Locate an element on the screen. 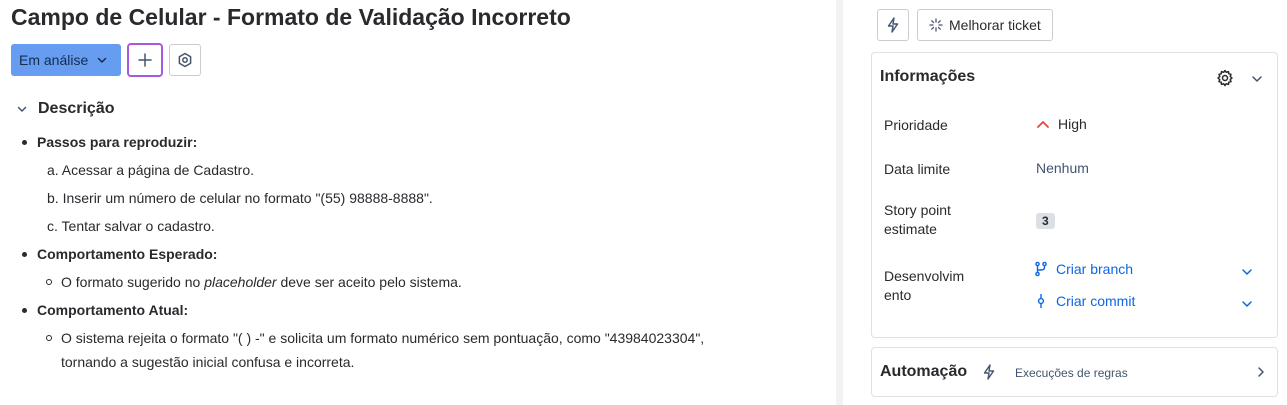 The image size is (1287, 405). add-button is located at coordinates (145, 60).